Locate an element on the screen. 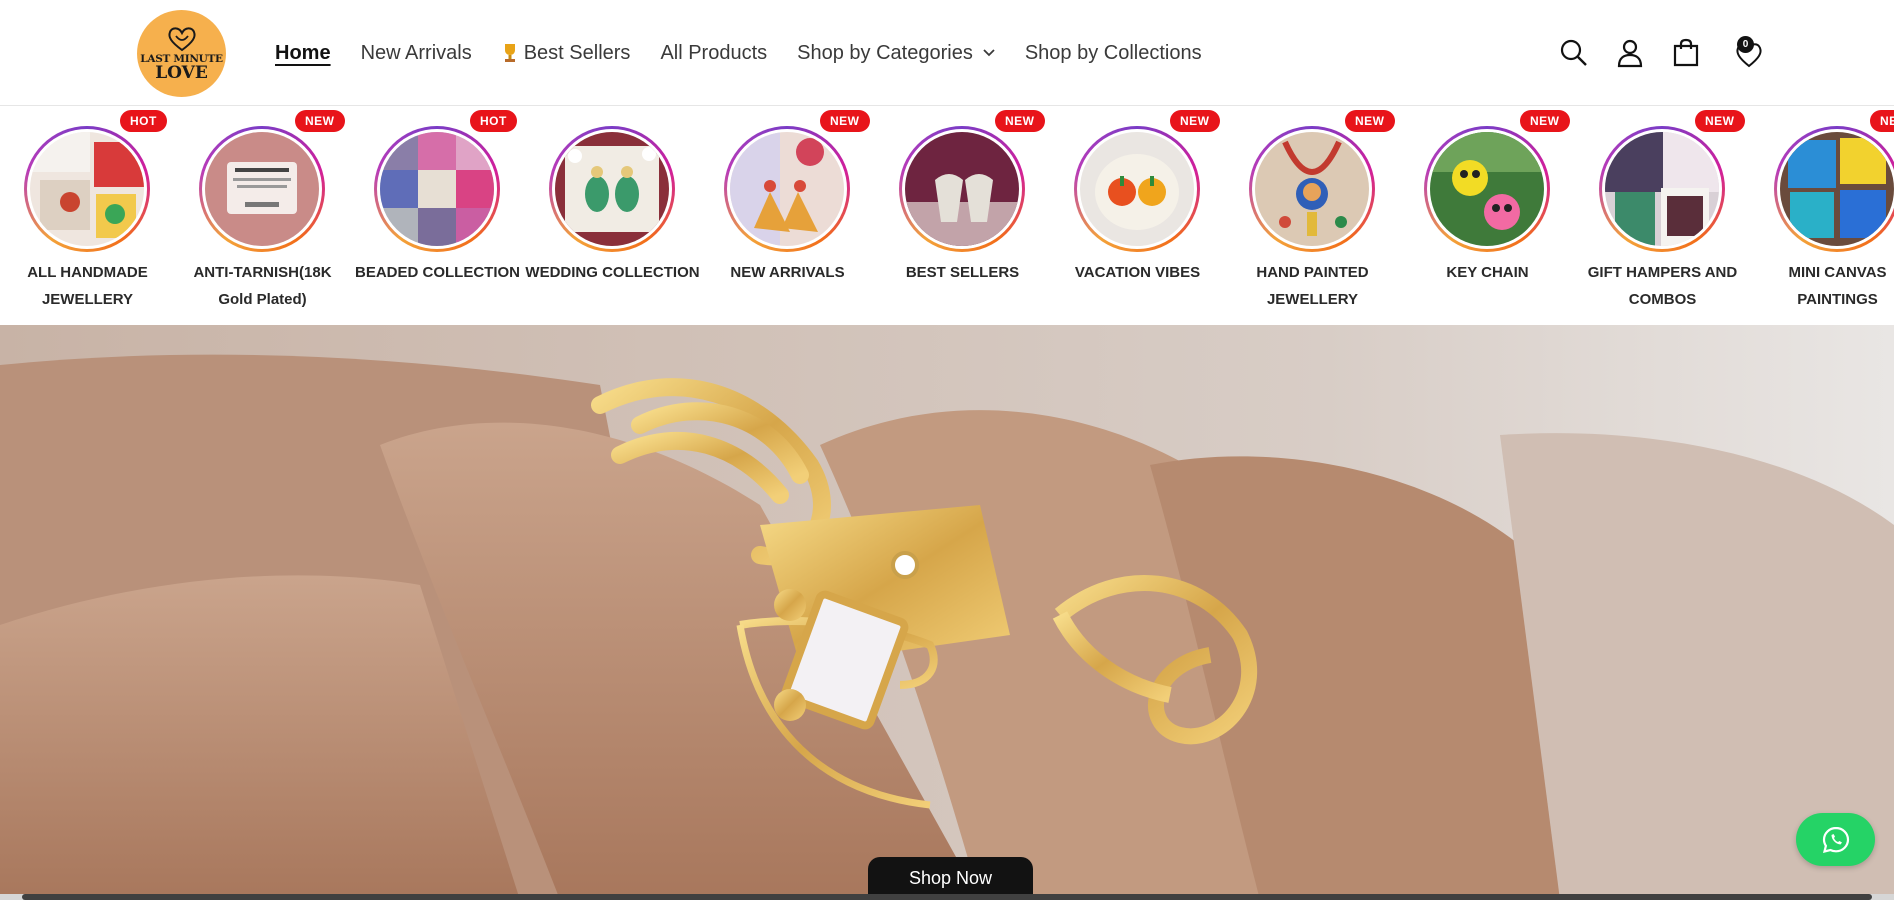 This screenshot has height=900, width=1894. nav-shop-by-collections: Shop by Collections is located at coordinates (1113, 53).